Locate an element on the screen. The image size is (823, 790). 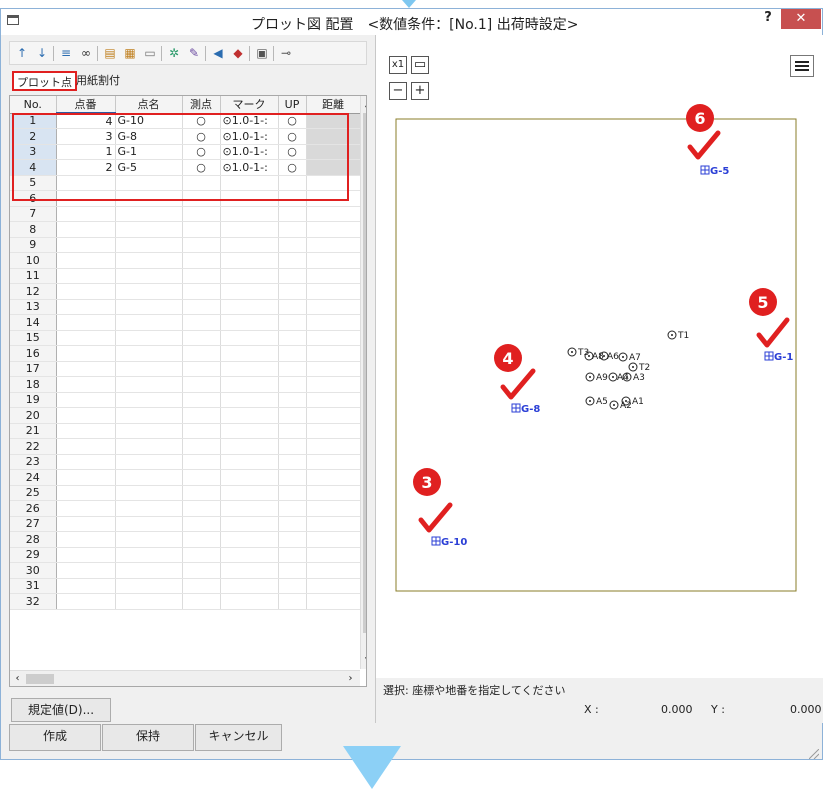
cell-point-name: G-5 is located at coordinates (149, 167).